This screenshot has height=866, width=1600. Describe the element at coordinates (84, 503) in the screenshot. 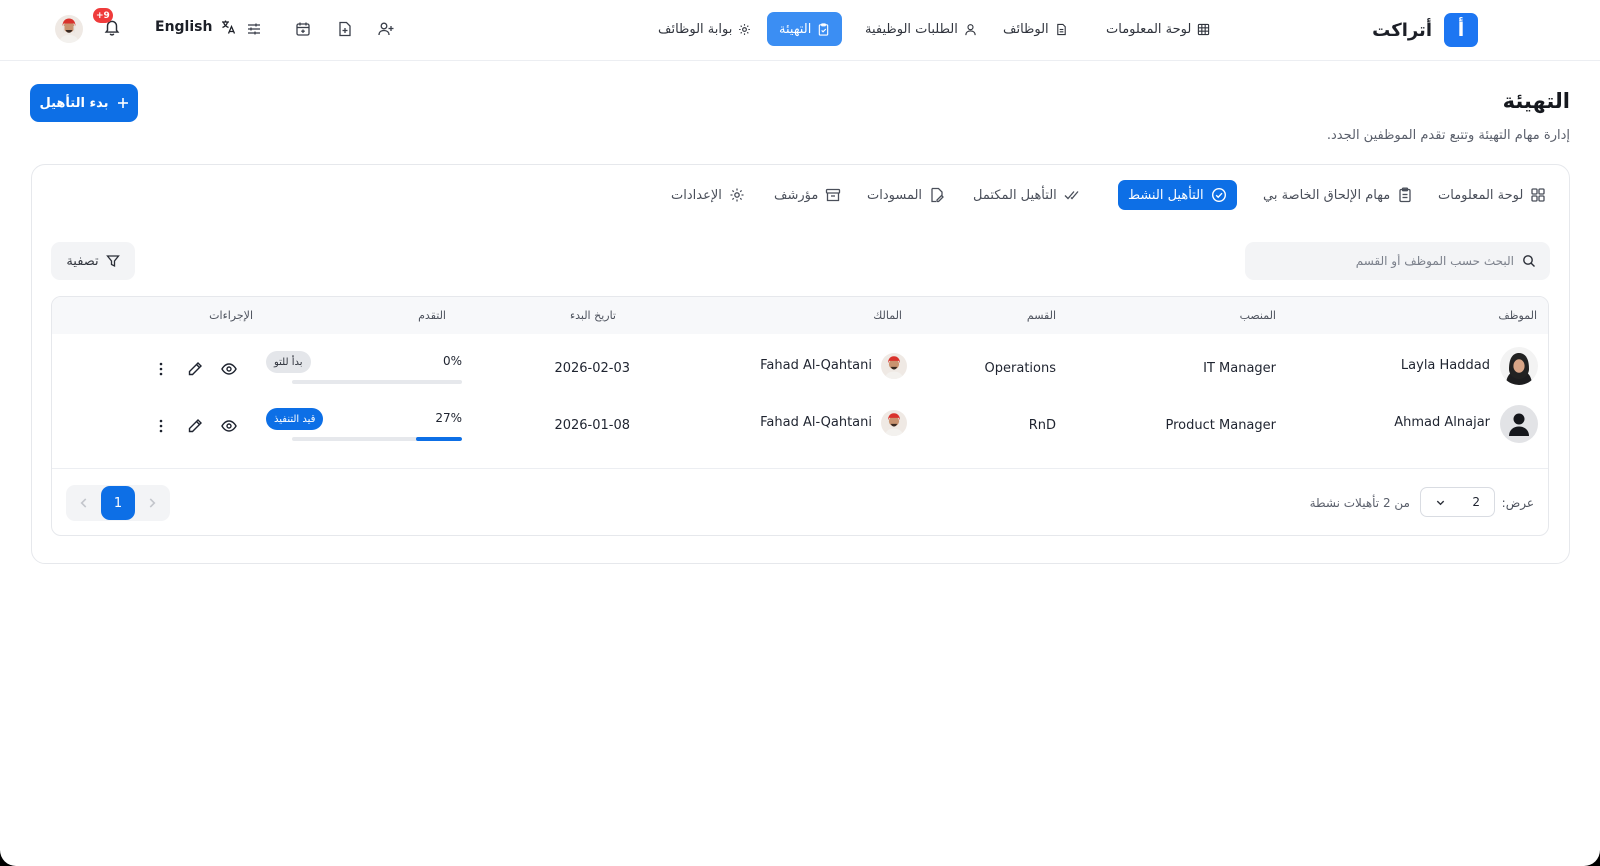

I see `chevron-left-icon` at that location.